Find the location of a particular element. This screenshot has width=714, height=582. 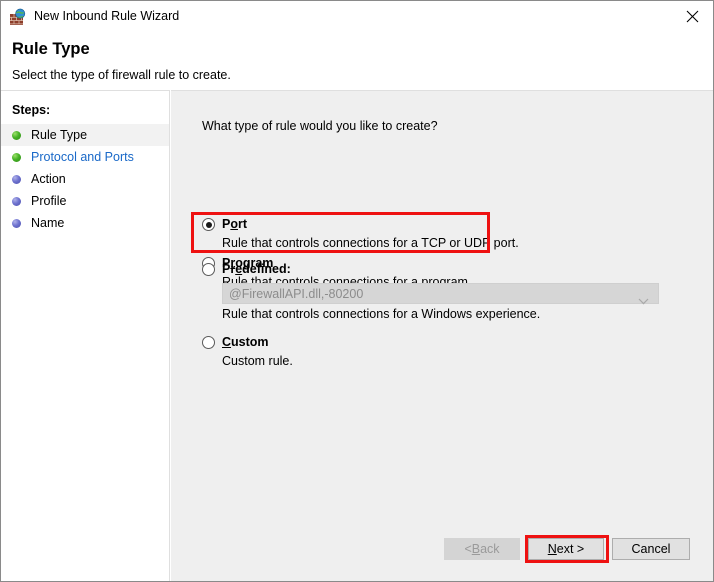

page-title: Rule Type is located at coordinates (51, 49).